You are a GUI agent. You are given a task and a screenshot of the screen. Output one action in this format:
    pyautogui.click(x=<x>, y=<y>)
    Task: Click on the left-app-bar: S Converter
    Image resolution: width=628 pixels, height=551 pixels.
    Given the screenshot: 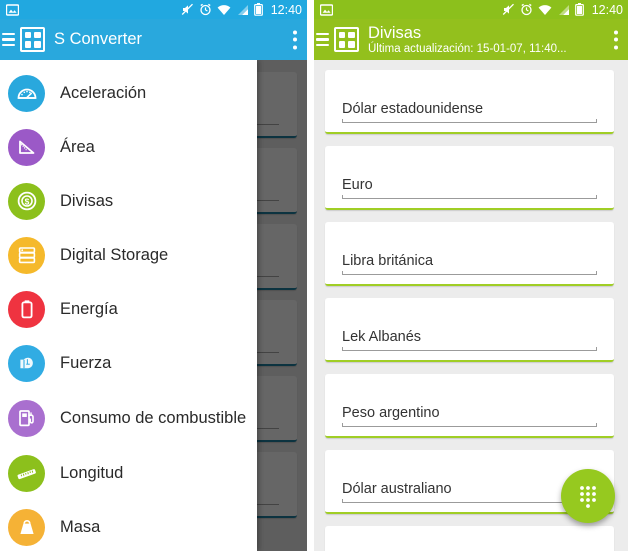 What is the action you would take?
    pyautogui.click(x=153, y=39)
    